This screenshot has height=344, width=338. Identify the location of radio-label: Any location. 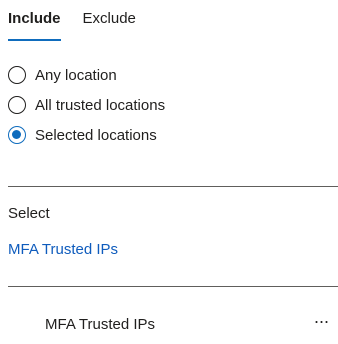
(76, 75).